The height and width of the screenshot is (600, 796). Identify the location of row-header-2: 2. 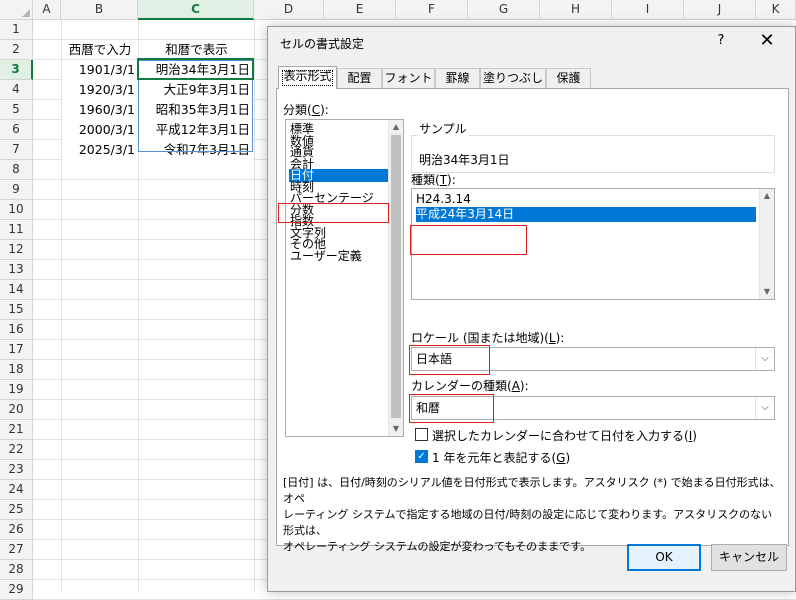
(16, 50).